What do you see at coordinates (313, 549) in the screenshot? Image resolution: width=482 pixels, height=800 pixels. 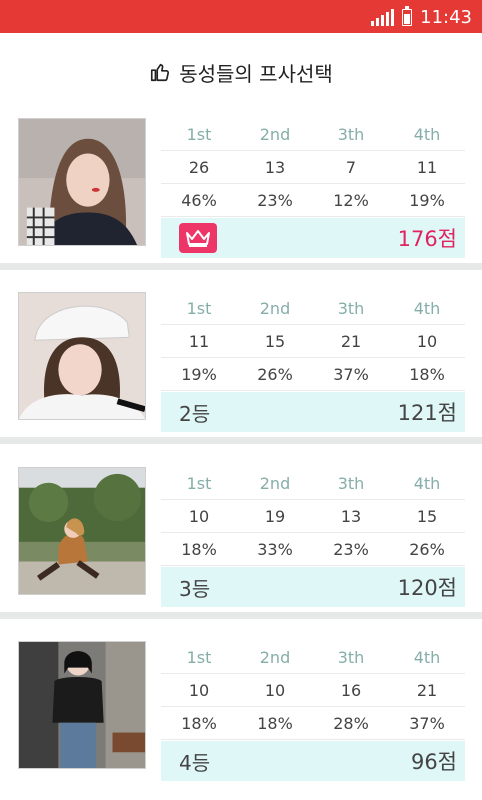 I see `percent-row: 18% 33% 23% 26%` at bounding box center [313, 549].